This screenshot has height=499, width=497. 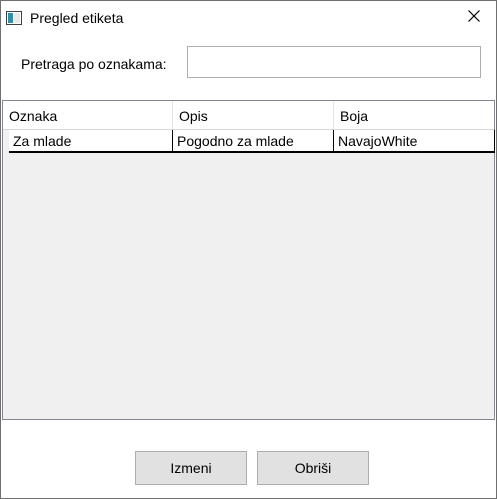 I want to click on title-bar: Pregled etiketa, so click(x=248, y=18).